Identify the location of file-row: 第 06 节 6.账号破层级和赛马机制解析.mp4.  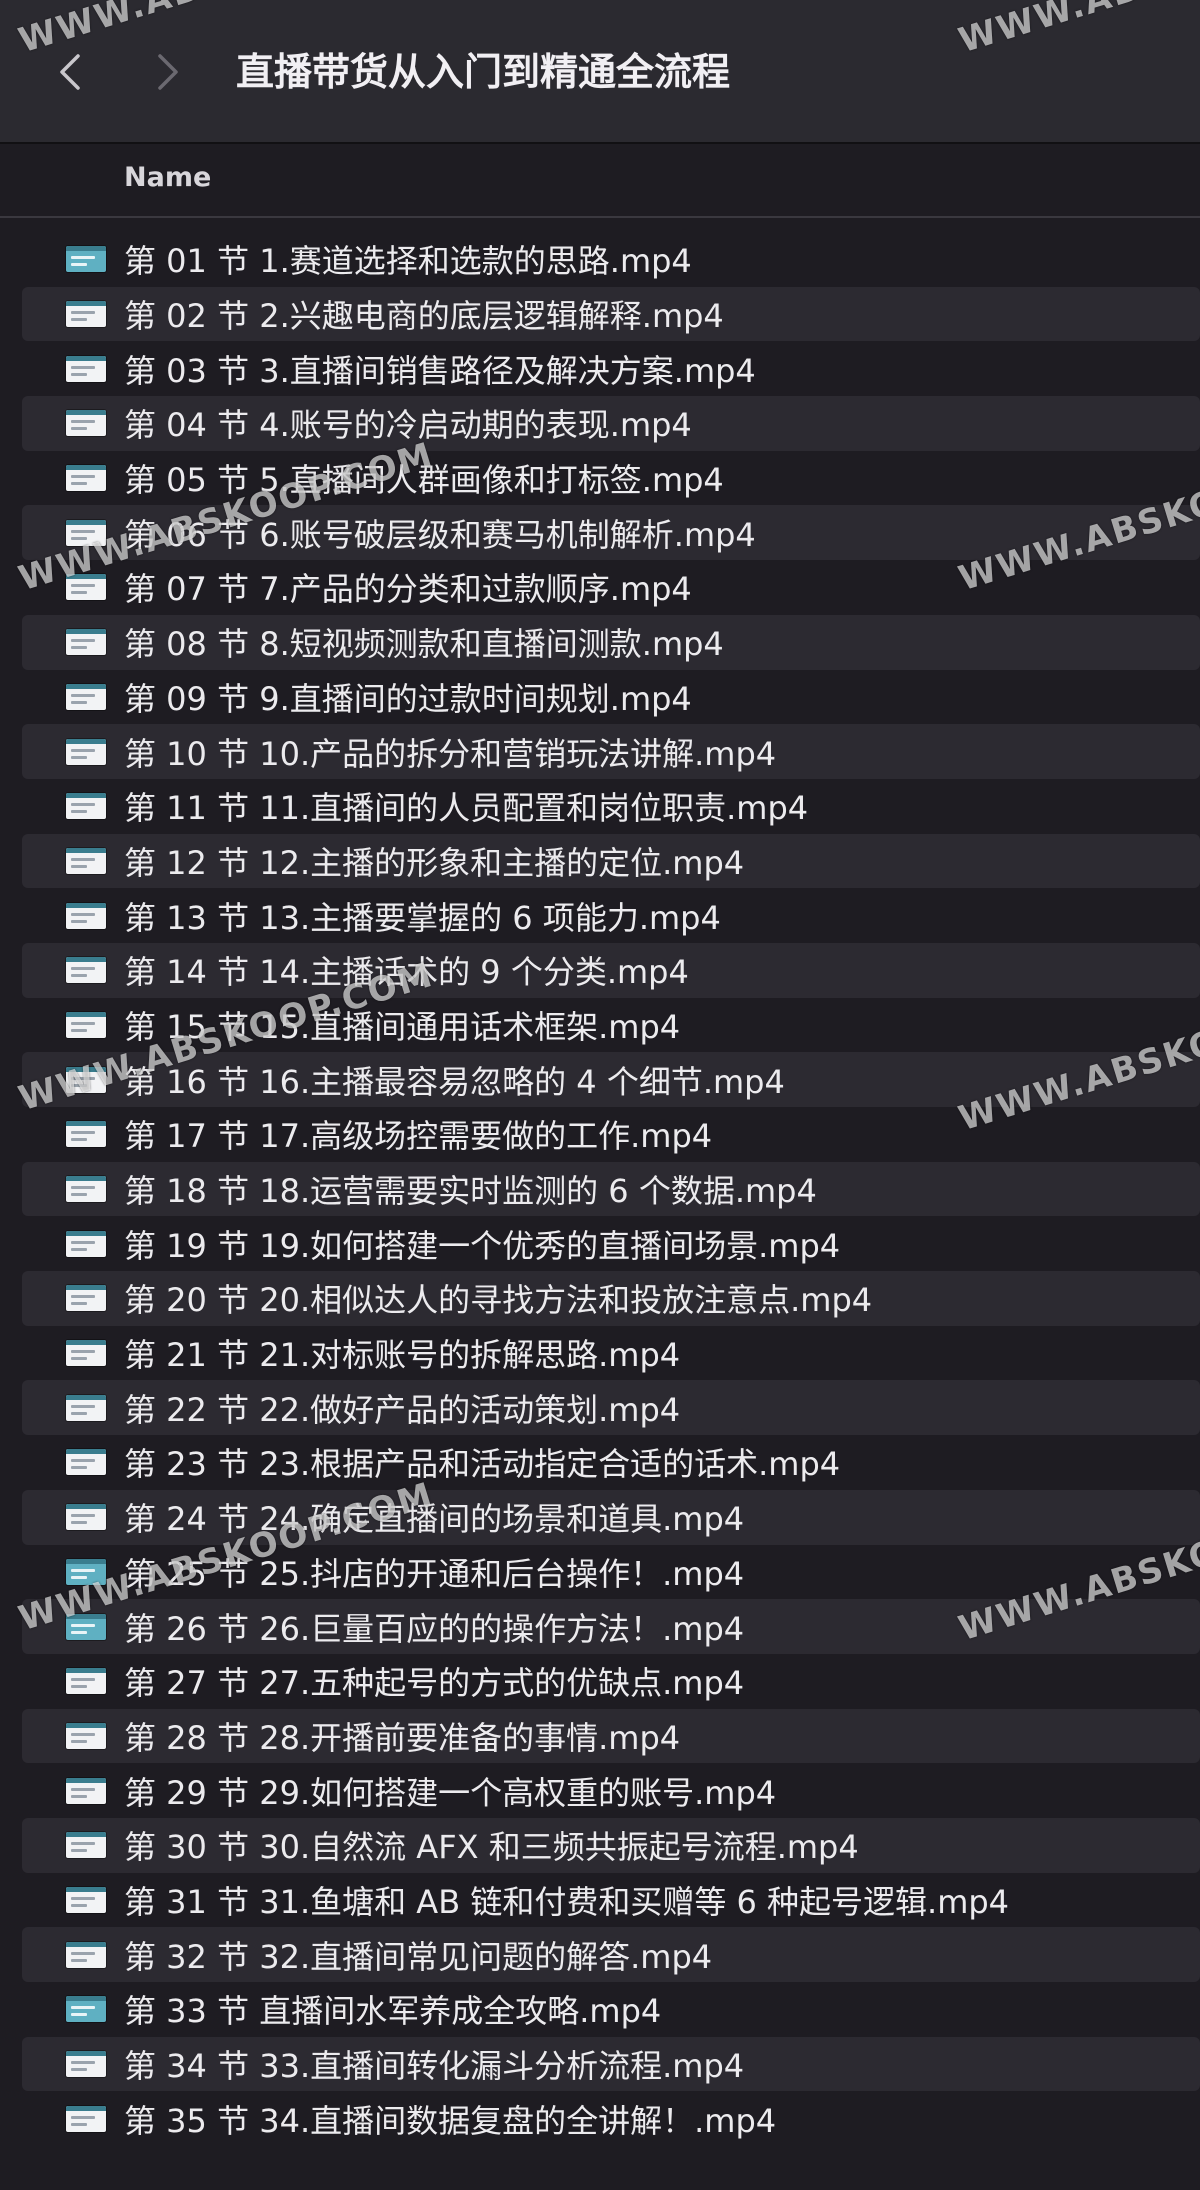
(611, 533).